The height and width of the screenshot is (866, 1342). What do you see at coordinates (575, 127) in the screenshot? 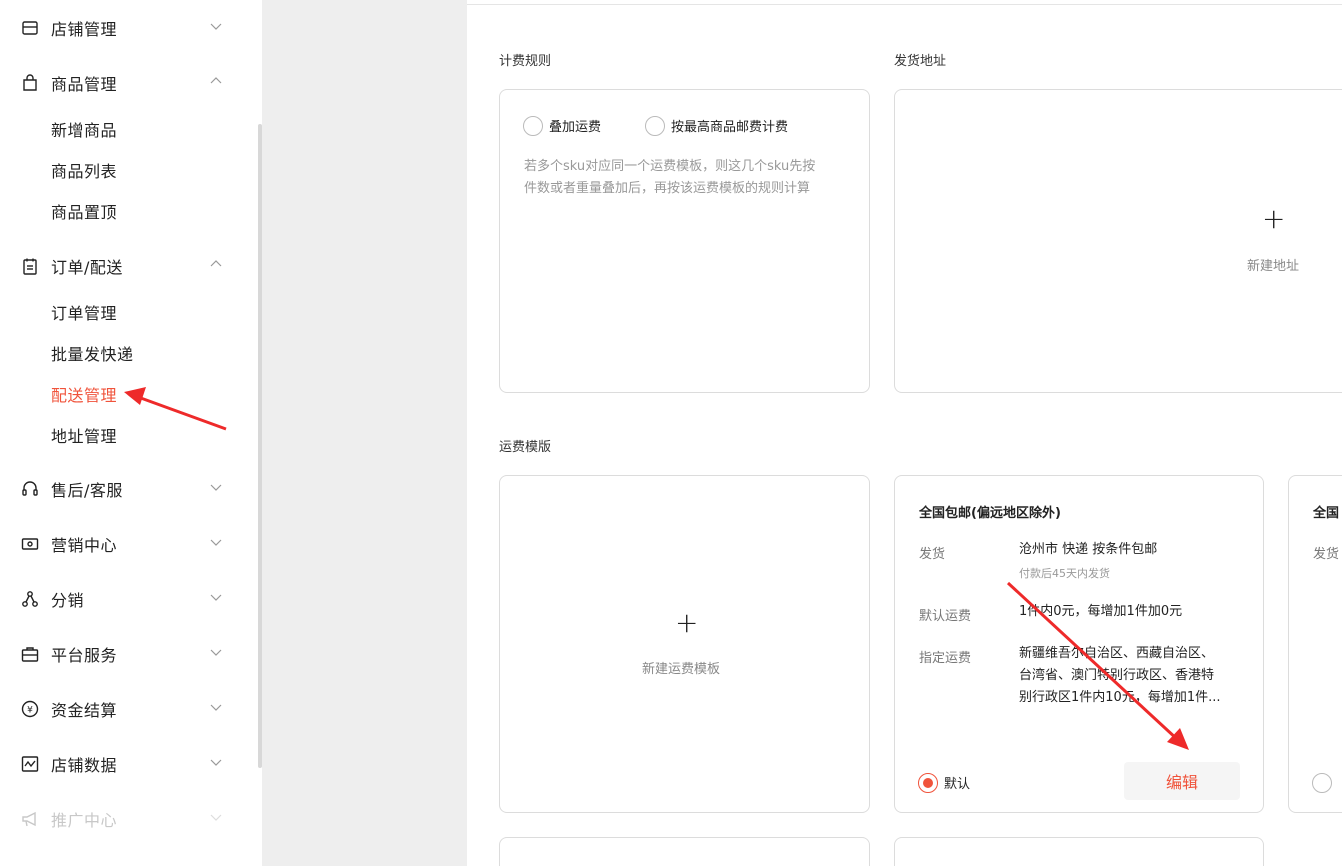
I see `radio-label: 叠加运费` at bounding box center [575, 127].